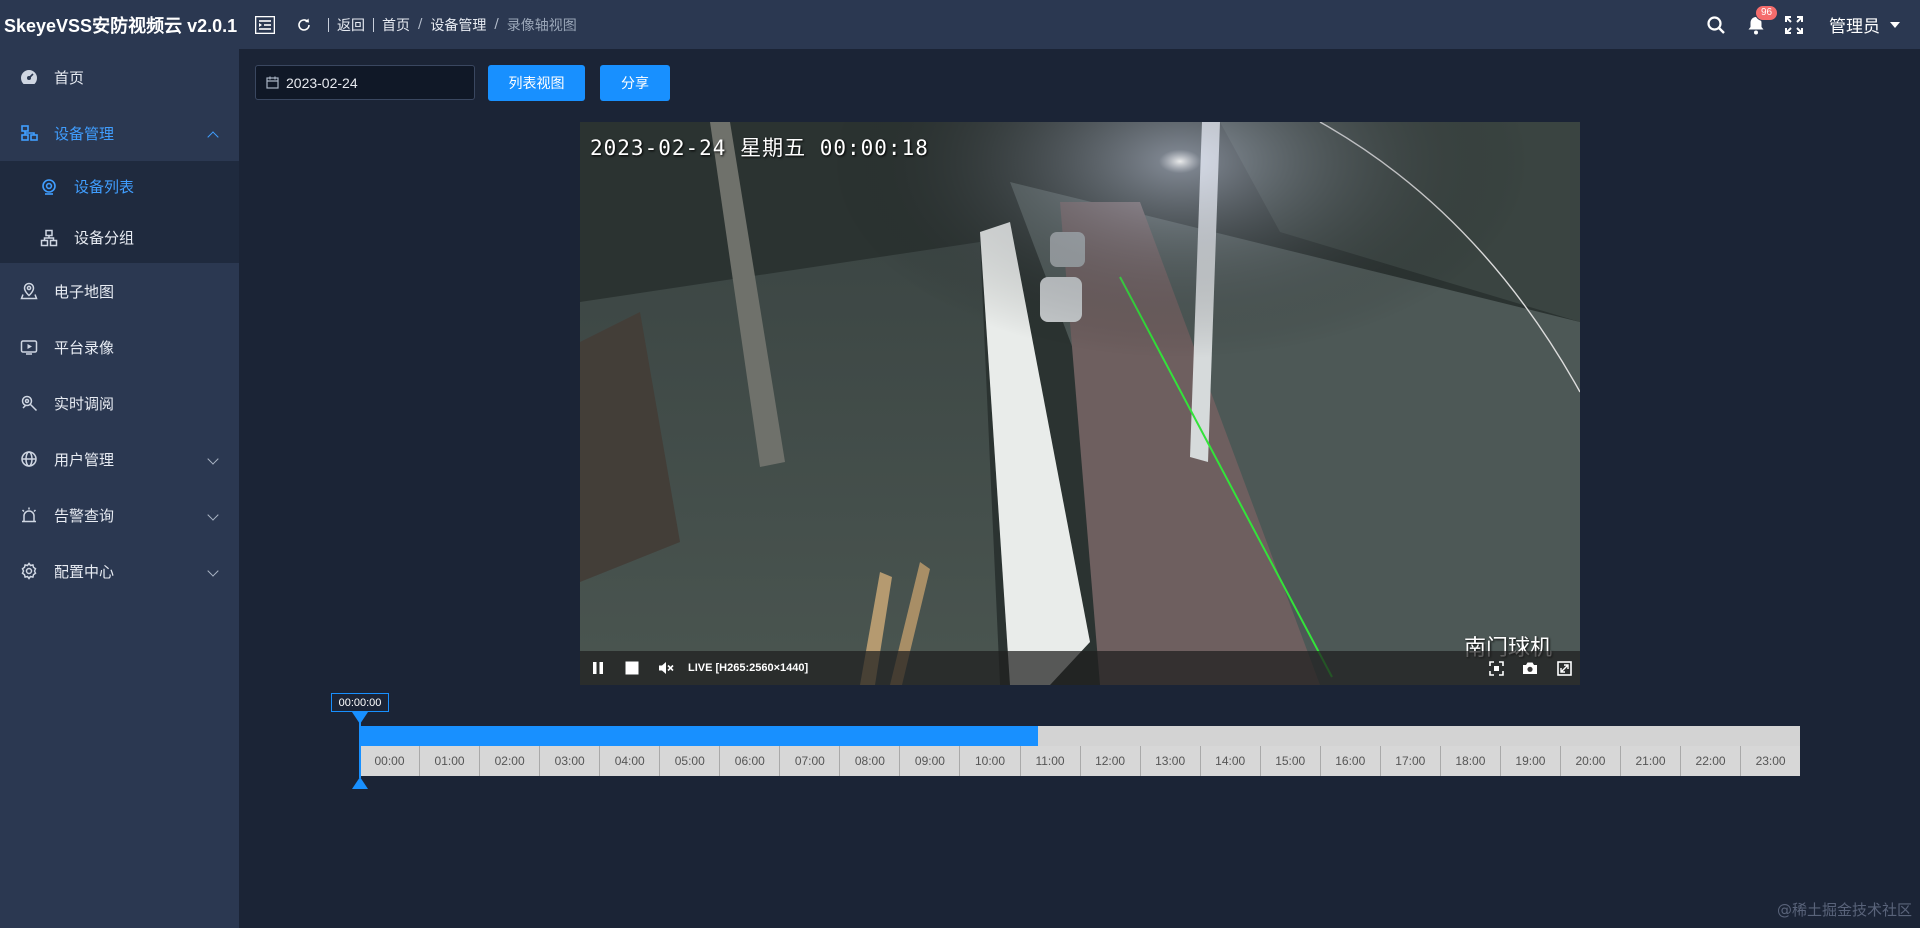 The height and width of the screenshot is (928, 1920). What do you see at coordinates (1109, 761) in the screenshot?
I see `timeline-hour-label: 12:00` at bounding box center [1109, 761].